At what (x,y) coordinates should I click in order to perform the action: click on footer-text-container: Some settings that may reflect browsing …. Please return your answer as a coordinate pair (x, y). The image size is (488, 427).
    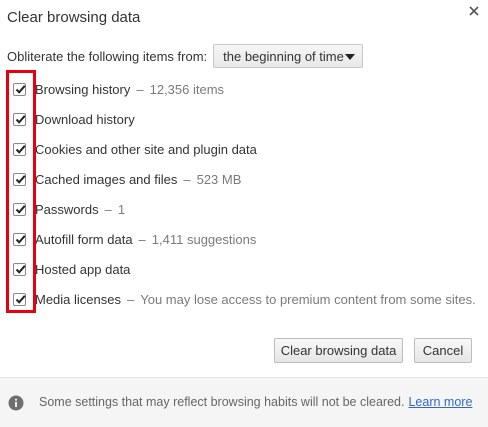
    Looking at the image, I should click on (255, 402).